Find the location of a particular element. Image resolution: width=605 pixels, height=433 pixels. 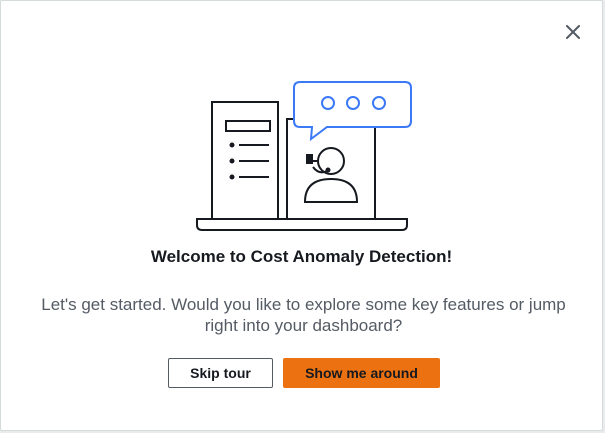

close-icon is located at coordinates (573, 32).